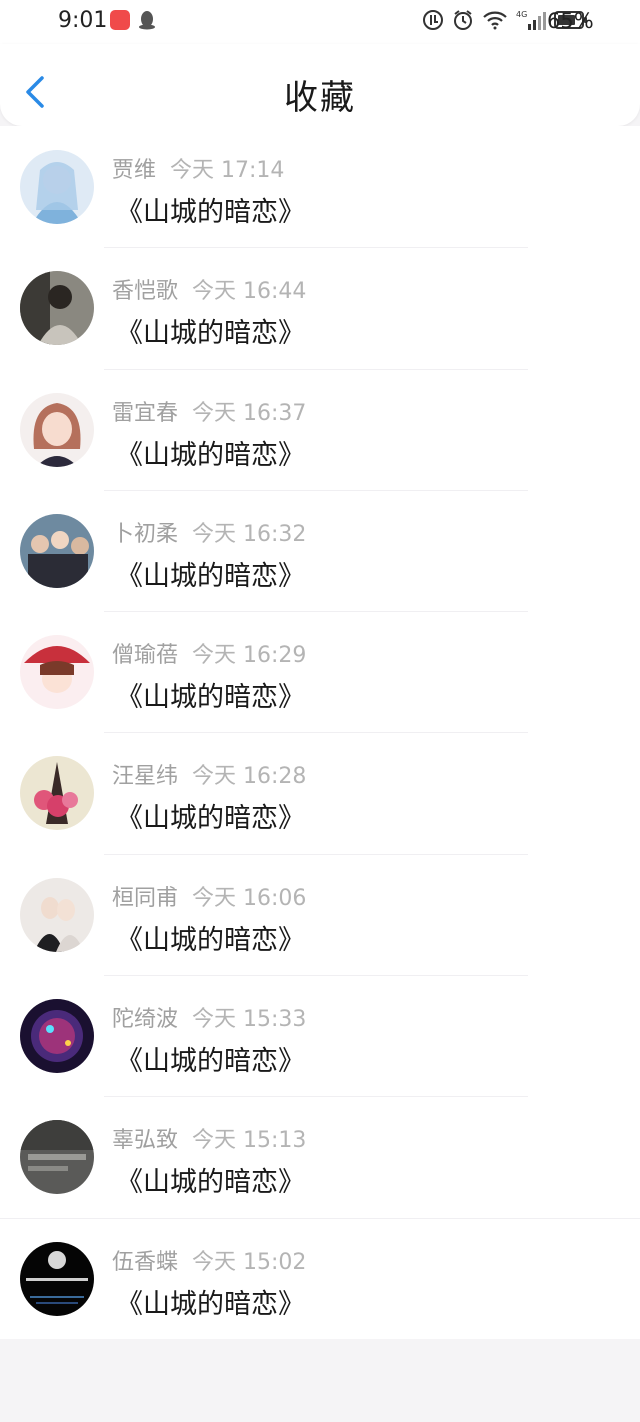  I want to click on item-meta: 辜弘致 今天 15:13, so click(209, 1138).